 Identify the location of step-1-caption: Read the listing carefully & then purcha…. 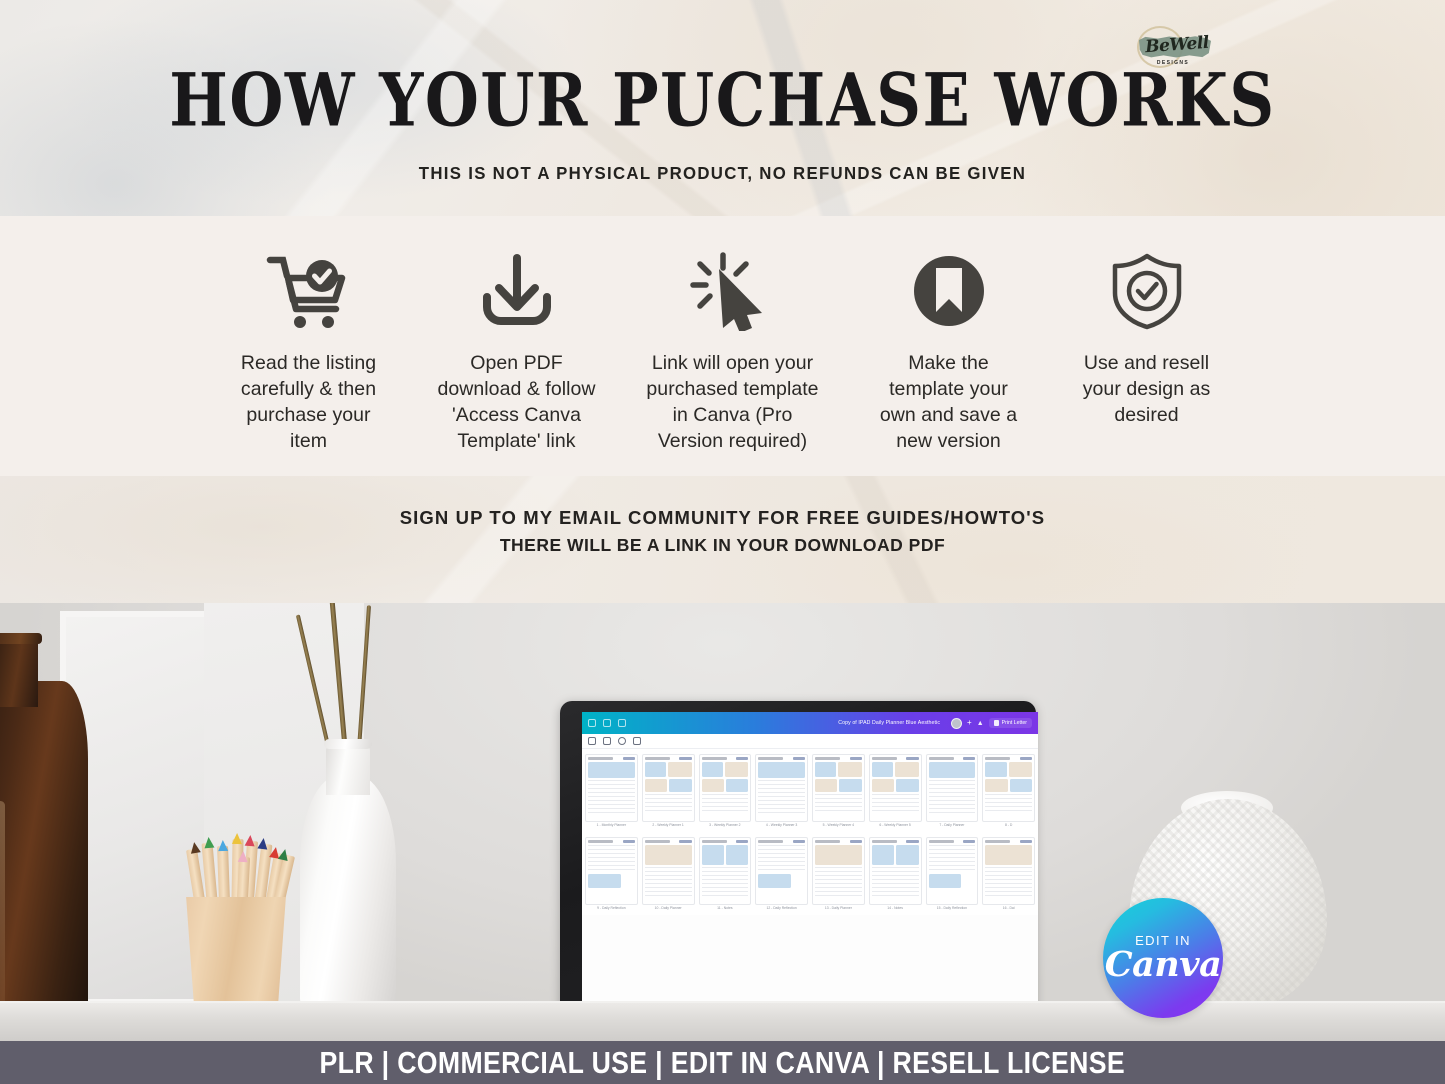
(308, 402).